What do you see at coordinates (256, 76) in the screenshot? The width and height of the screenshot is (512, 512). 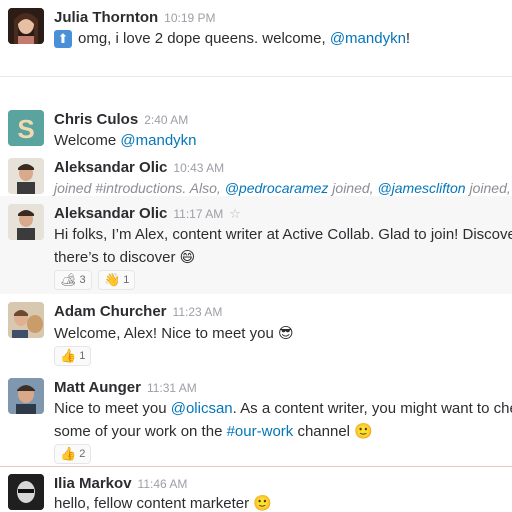 I see `divider` at bounding box center [256, 76].